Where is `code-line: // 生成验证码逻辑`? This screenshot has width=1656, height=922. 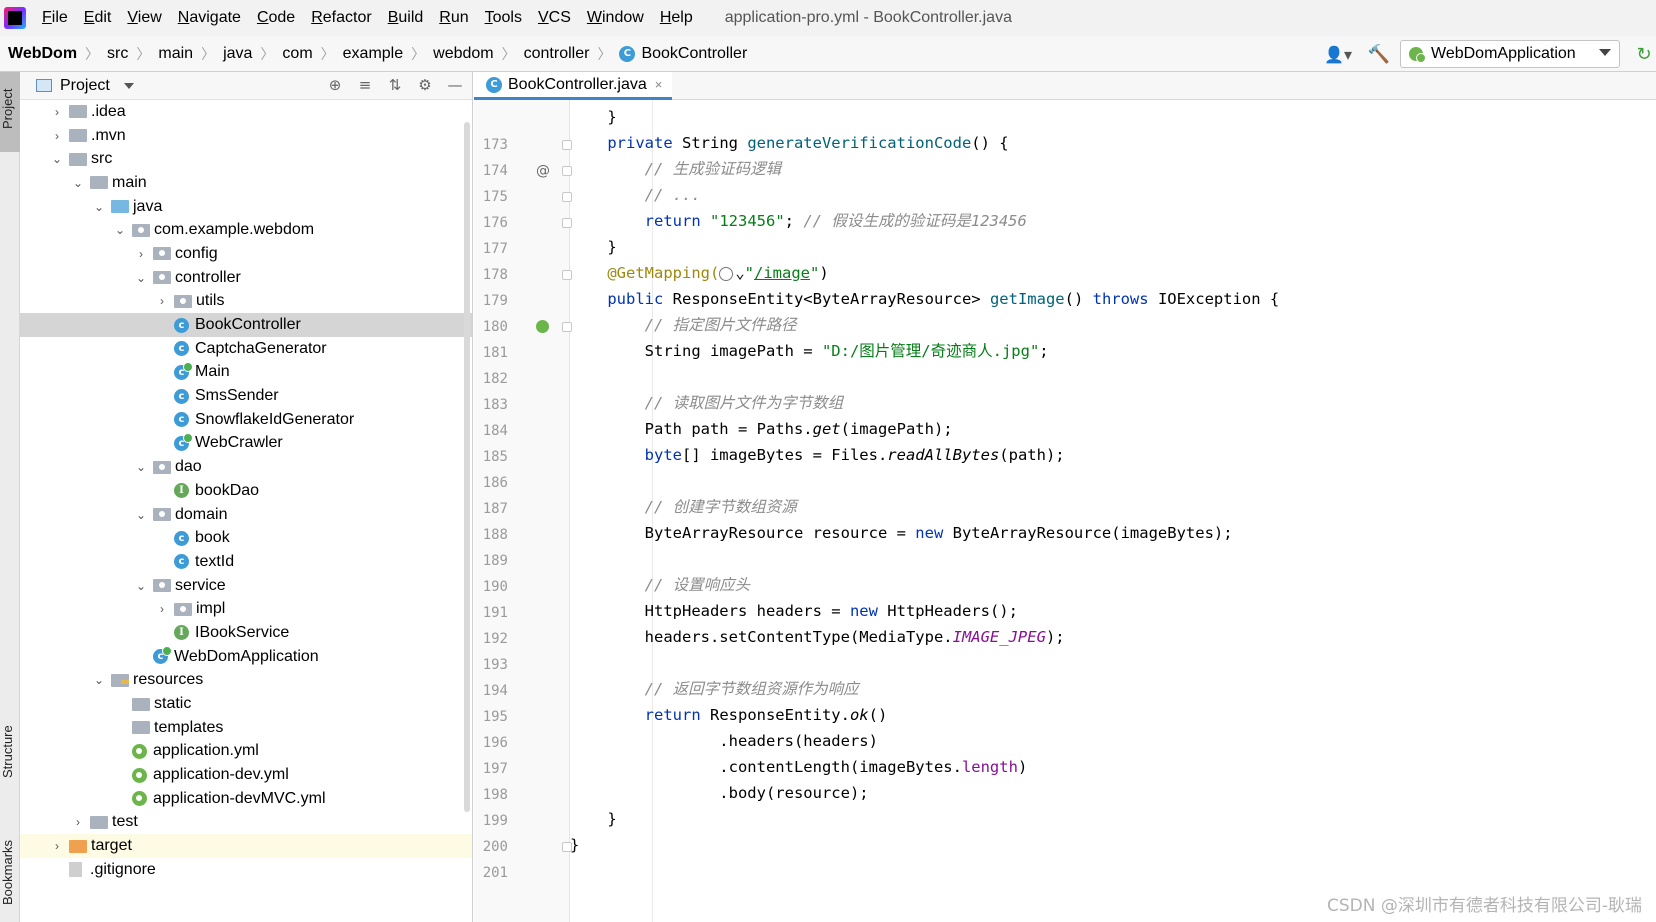
code-line: // 生成验证码逻辑 is located at coordinates (1113, 169).